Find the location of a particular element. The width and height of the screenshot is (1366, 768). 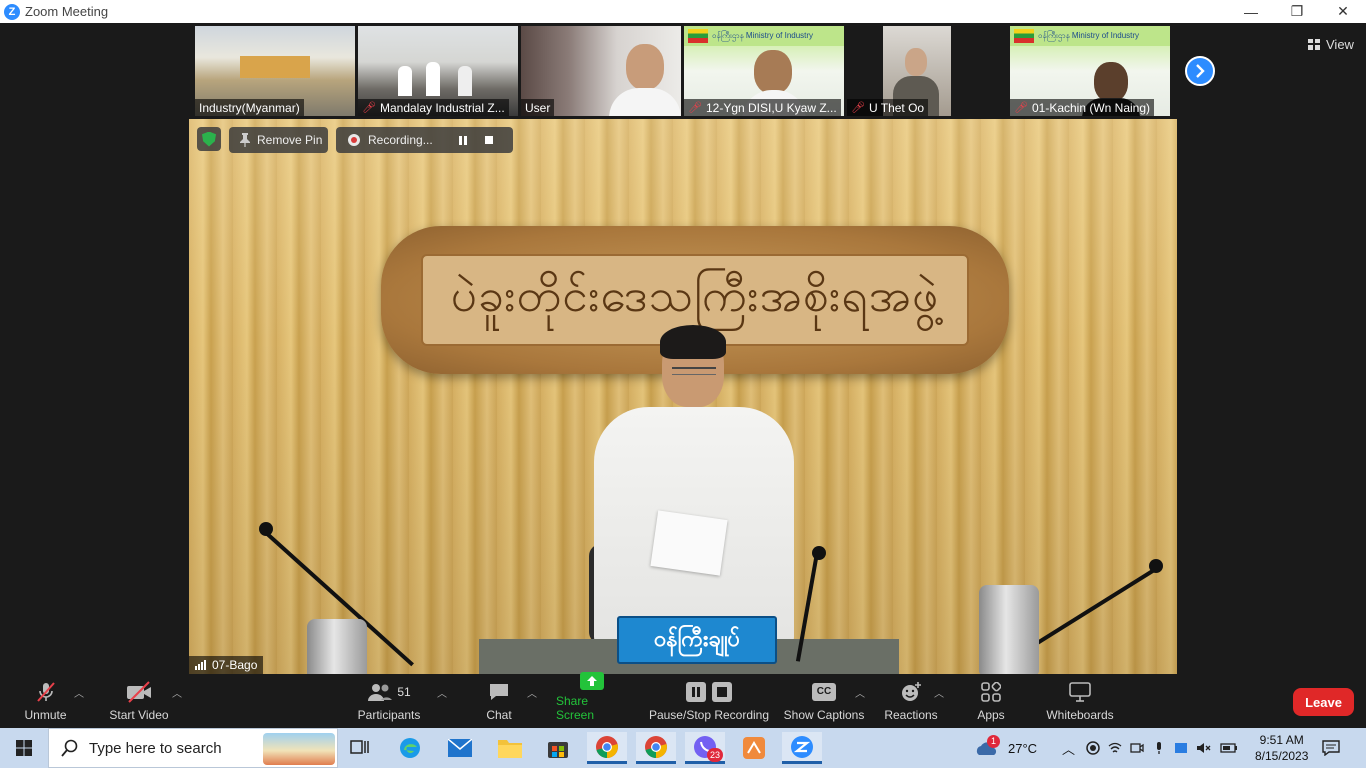

active-speaker-label: 07-Bago is located at coordinates (226, 665).